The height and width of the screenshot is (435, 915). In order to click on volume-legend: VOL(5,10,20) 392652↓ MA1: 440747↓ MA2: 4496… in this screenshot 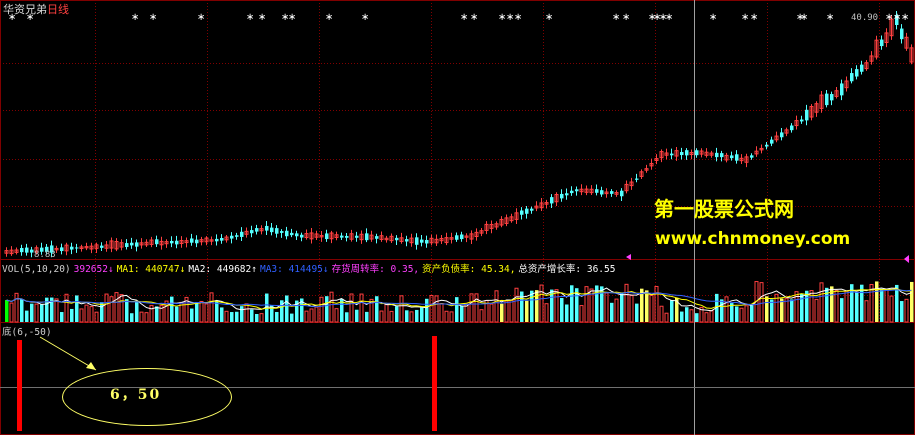, I will do `click(310, 268)`.